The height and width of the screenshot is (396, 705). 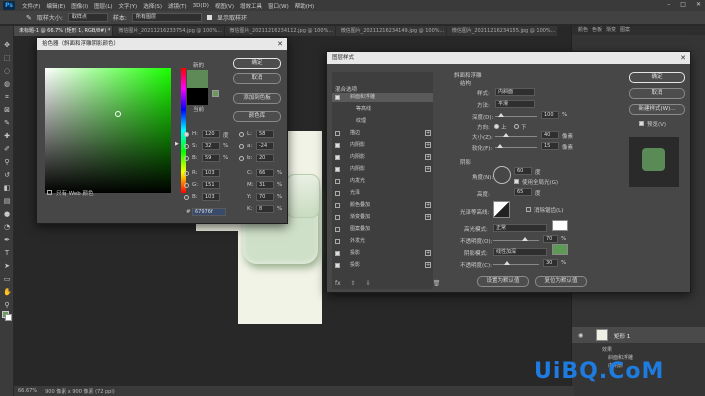 What do you see at coordinates (103, 6) in the screenshot?
I see `menu-item-3: 图层(L)` at bounding box center [103, 6].